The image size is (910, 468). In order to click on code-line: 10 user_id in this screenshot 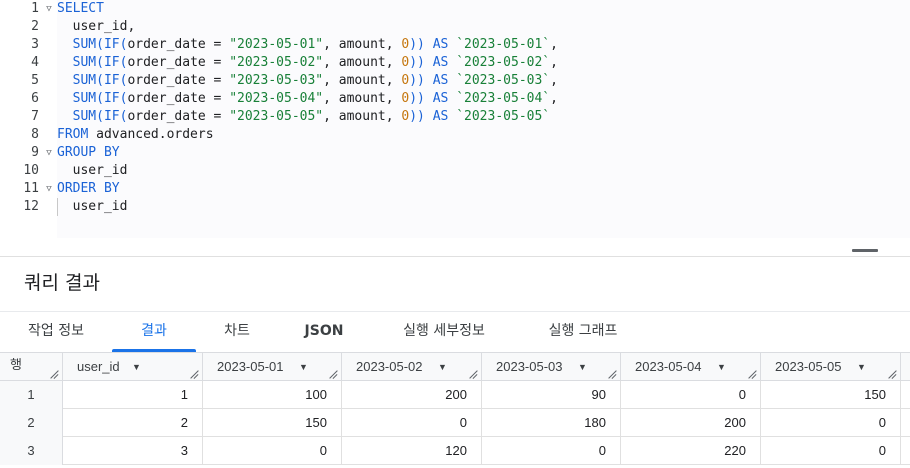, I will do `click(455, 171)`.